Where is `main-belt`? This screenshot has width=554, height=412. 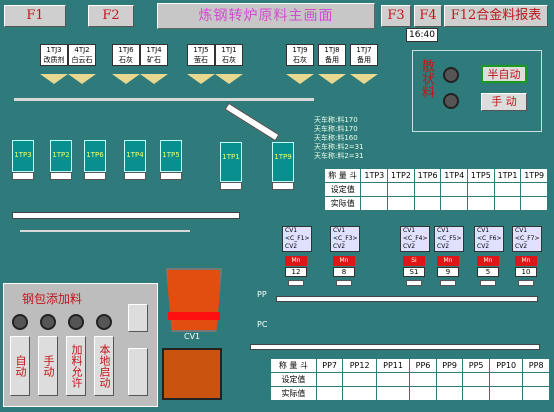
main-belt is located at coordinates (395, 347).